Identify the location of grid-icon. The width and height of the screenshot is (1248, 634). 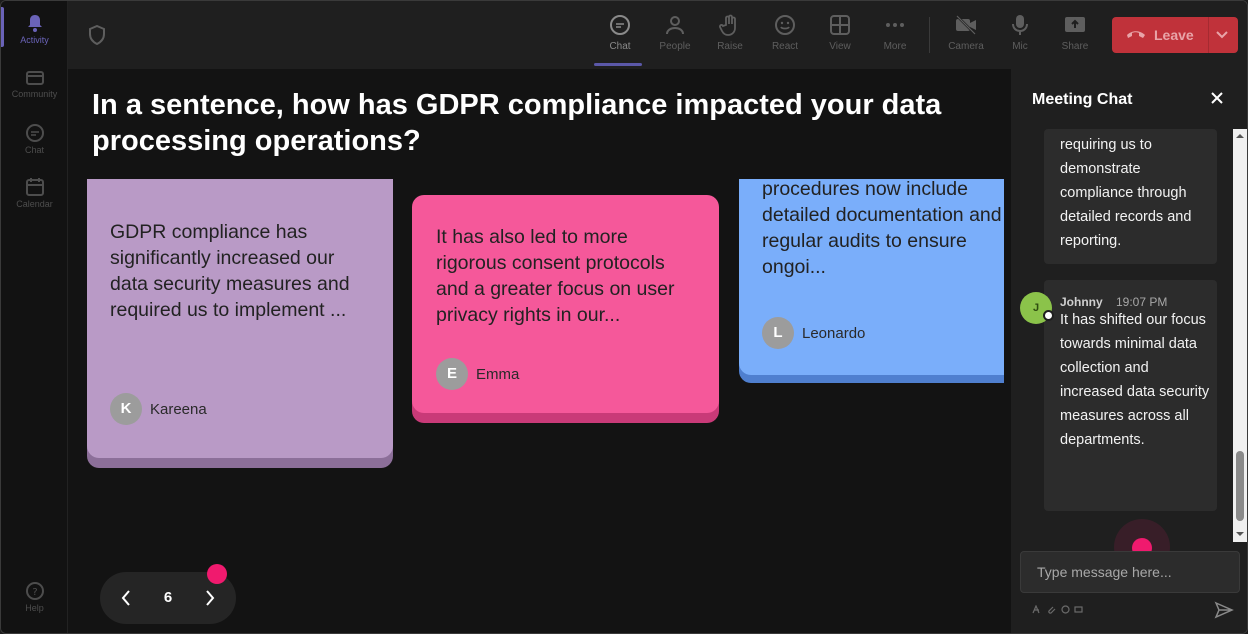
(840, 25).